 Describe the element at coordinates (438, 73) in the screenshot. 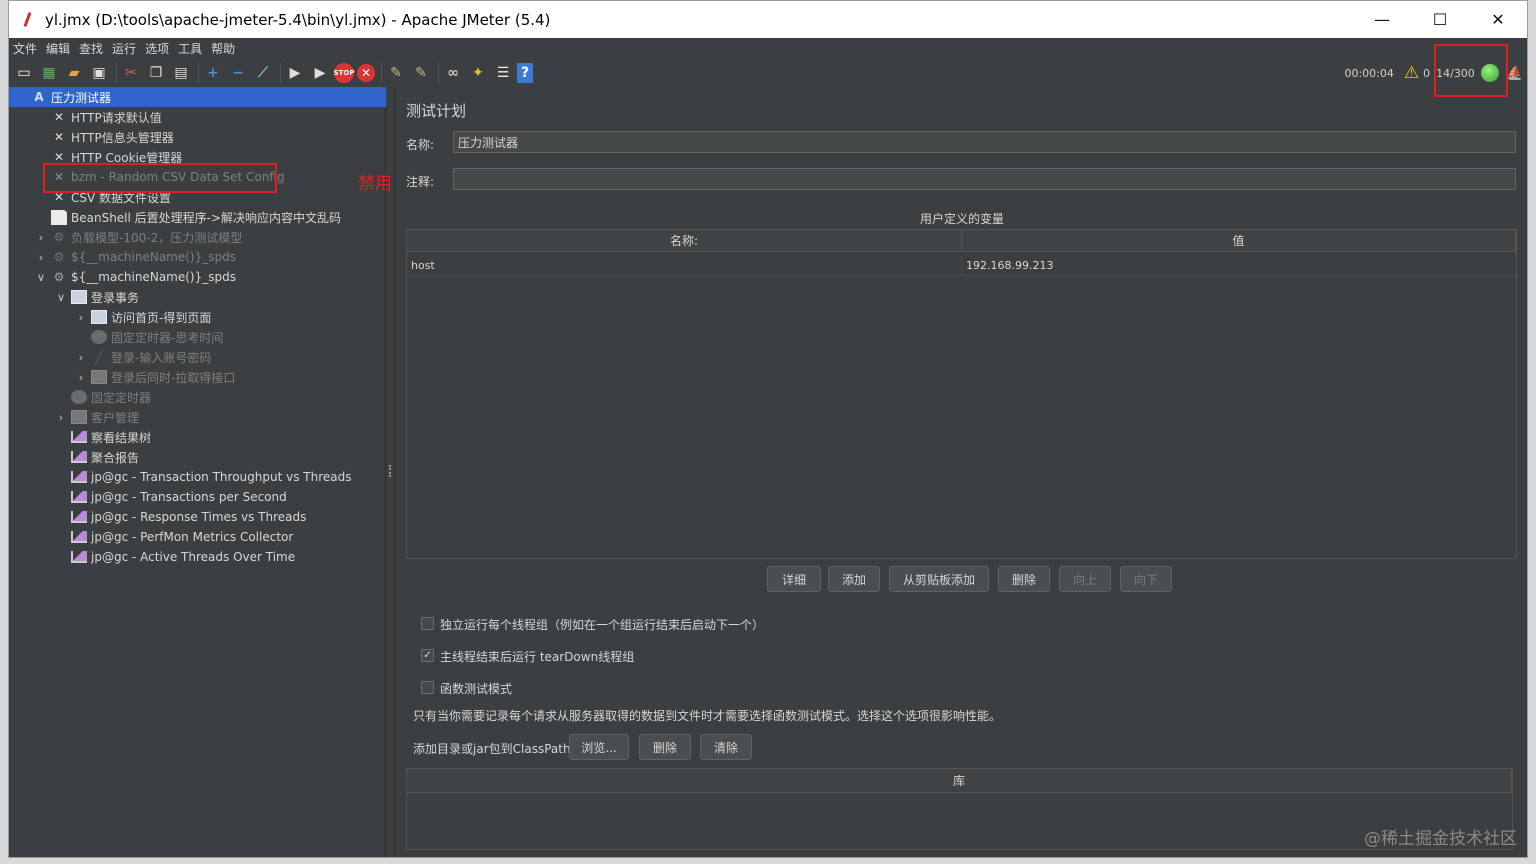

I see `toolbar-separator` at that location.